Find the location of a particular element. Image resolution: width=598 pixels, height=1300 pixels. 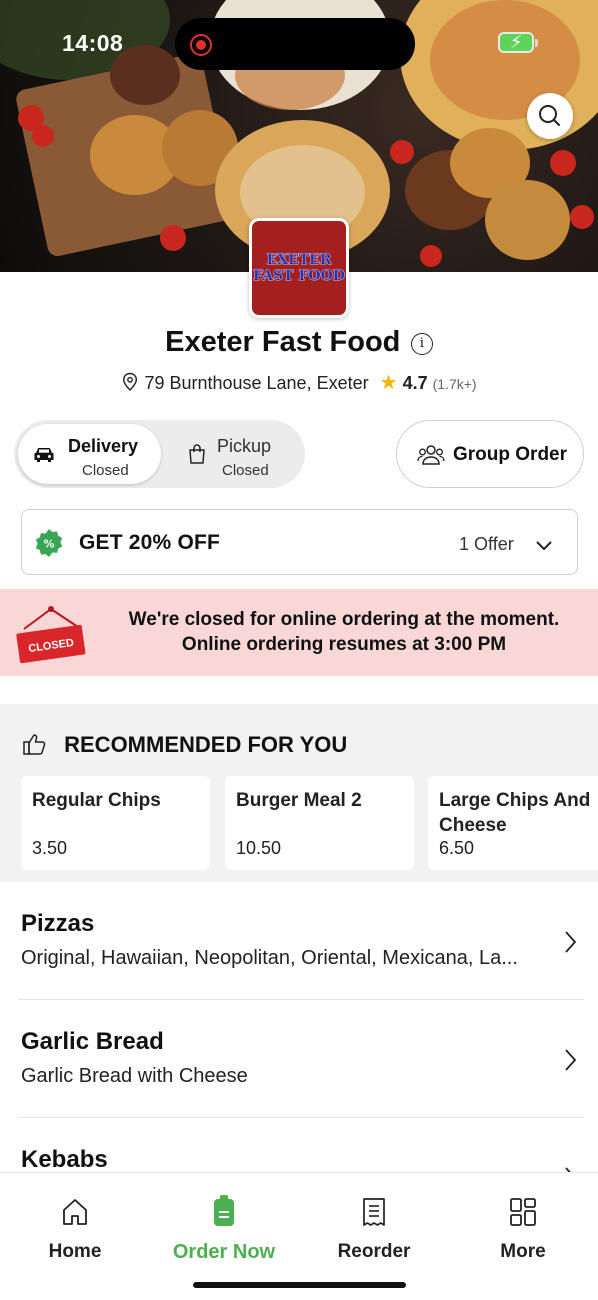

group-order-label: Group Order is located at coordinates (510, 454).